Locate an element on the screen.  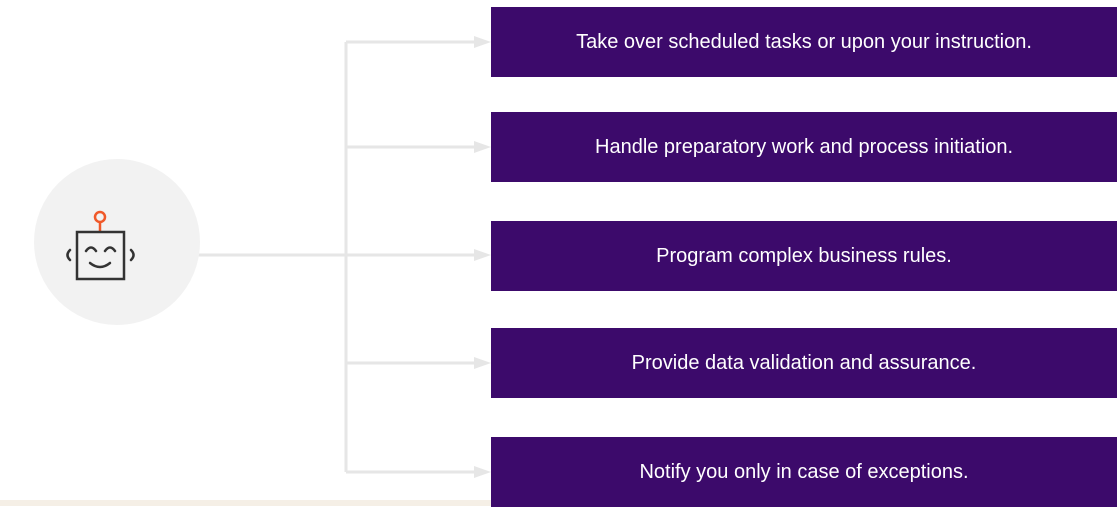
item-box-2: Program complex business rules. is located at coordinates (804, 256).